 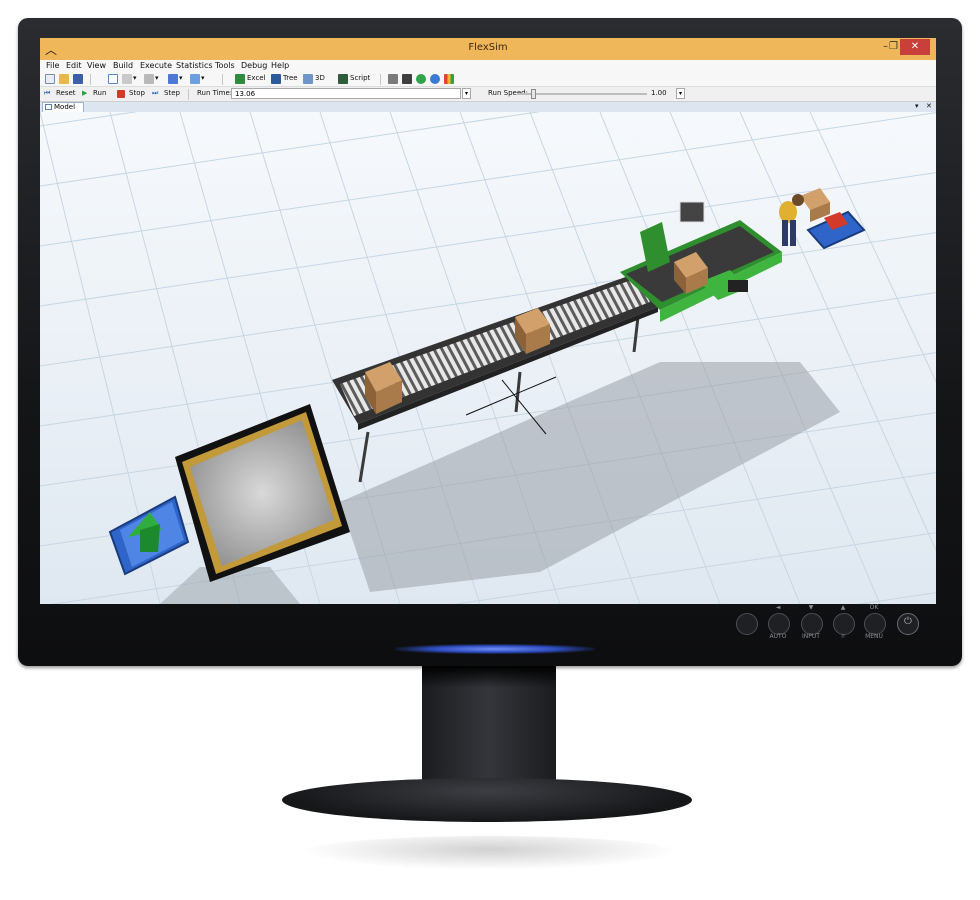 What do you see at coordinates (121, 94) in the screenshot?
I see `stop-icon` at bounding box center [121, 94].